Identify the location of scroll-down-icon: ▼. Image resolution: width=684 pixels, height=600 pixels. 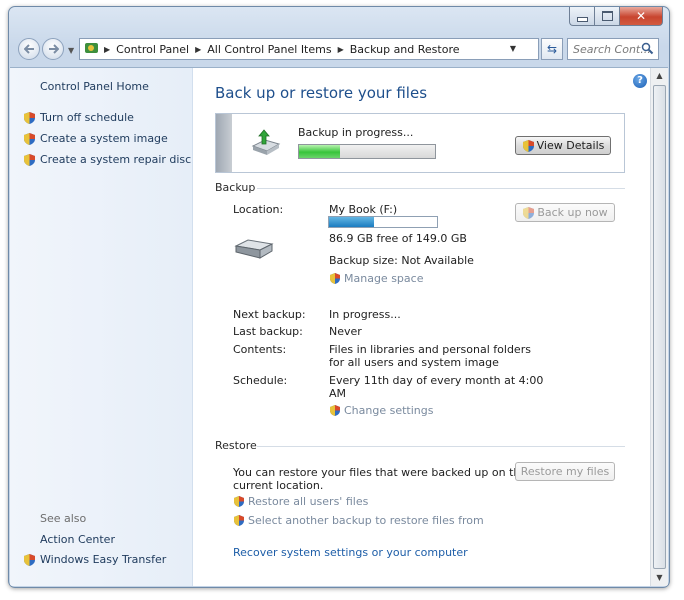
(659, 578).